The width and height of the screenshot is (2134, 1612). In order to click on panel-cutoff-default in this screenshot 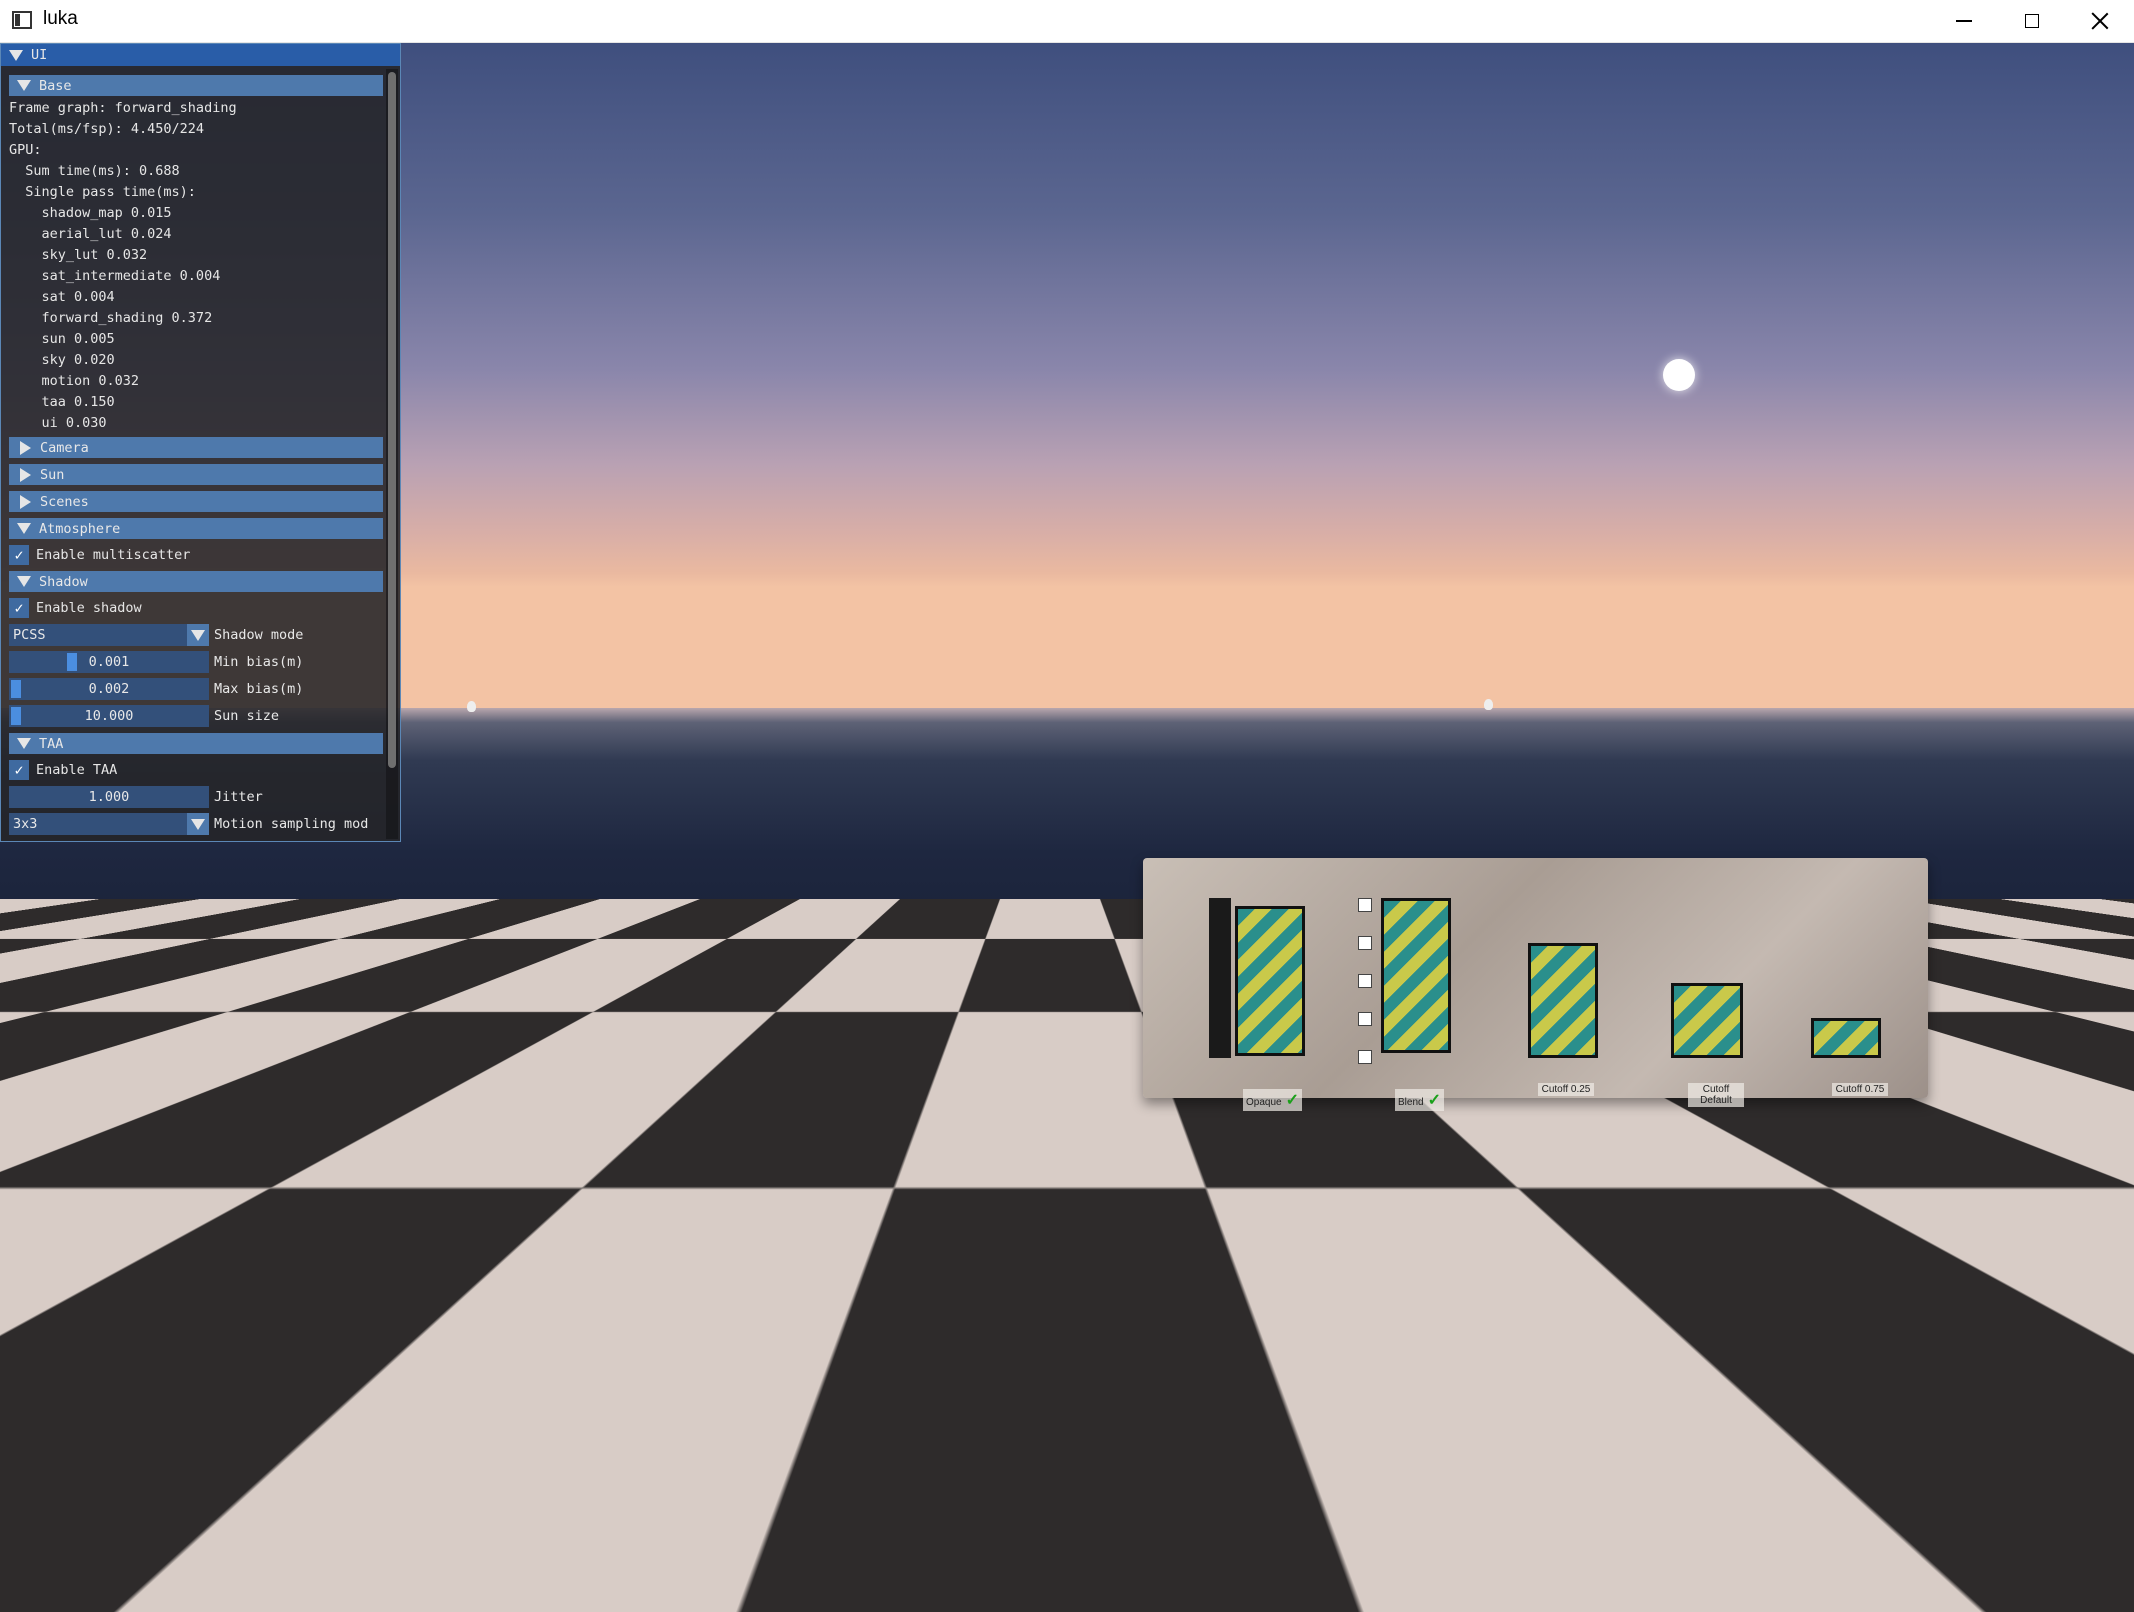, I will do `click(1707, 1020)`.